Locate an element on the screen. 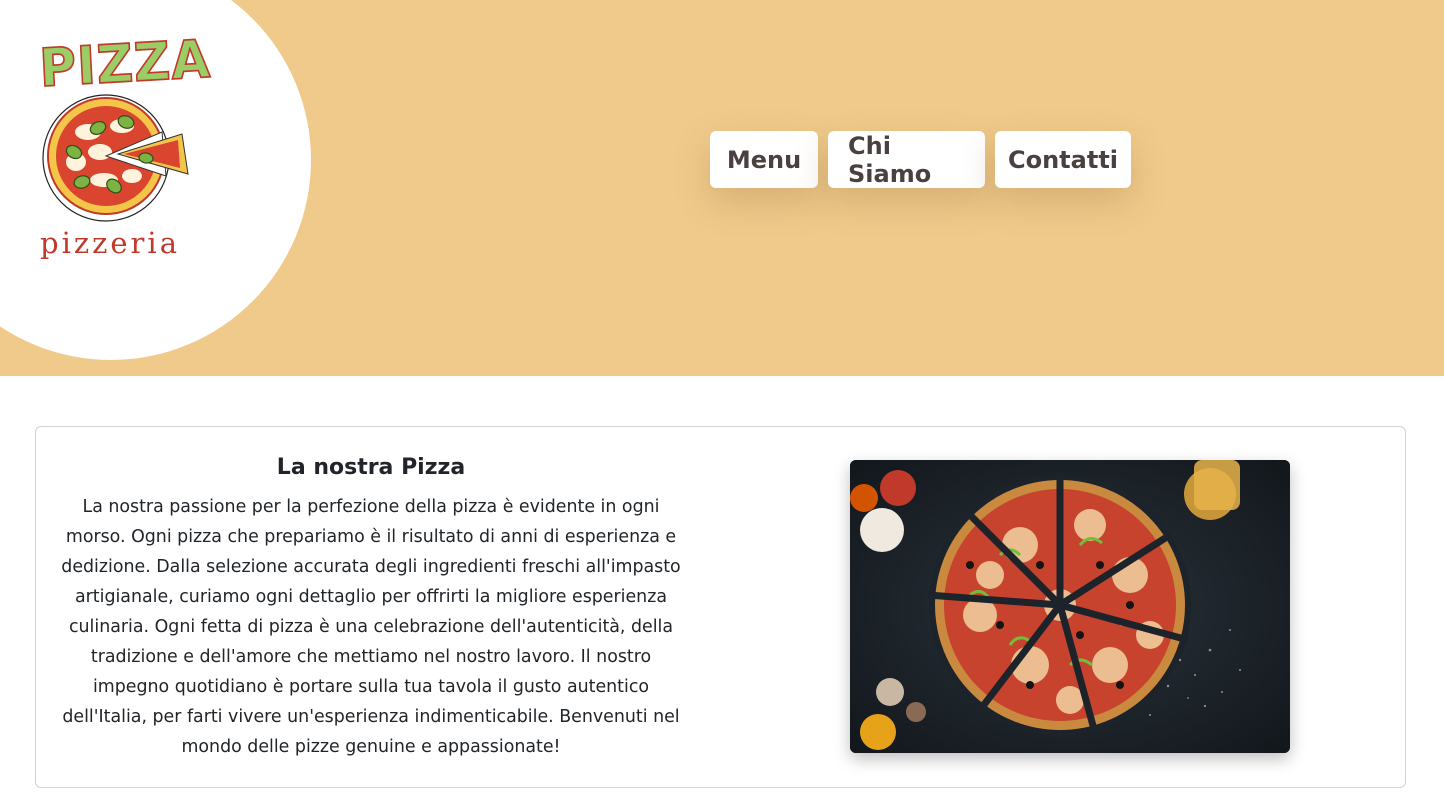 Image resolution: width=1444 pixels, height=811 pixels. nav-chi-siamo-button: Chi Siamo is located at coordinates (906, 159).